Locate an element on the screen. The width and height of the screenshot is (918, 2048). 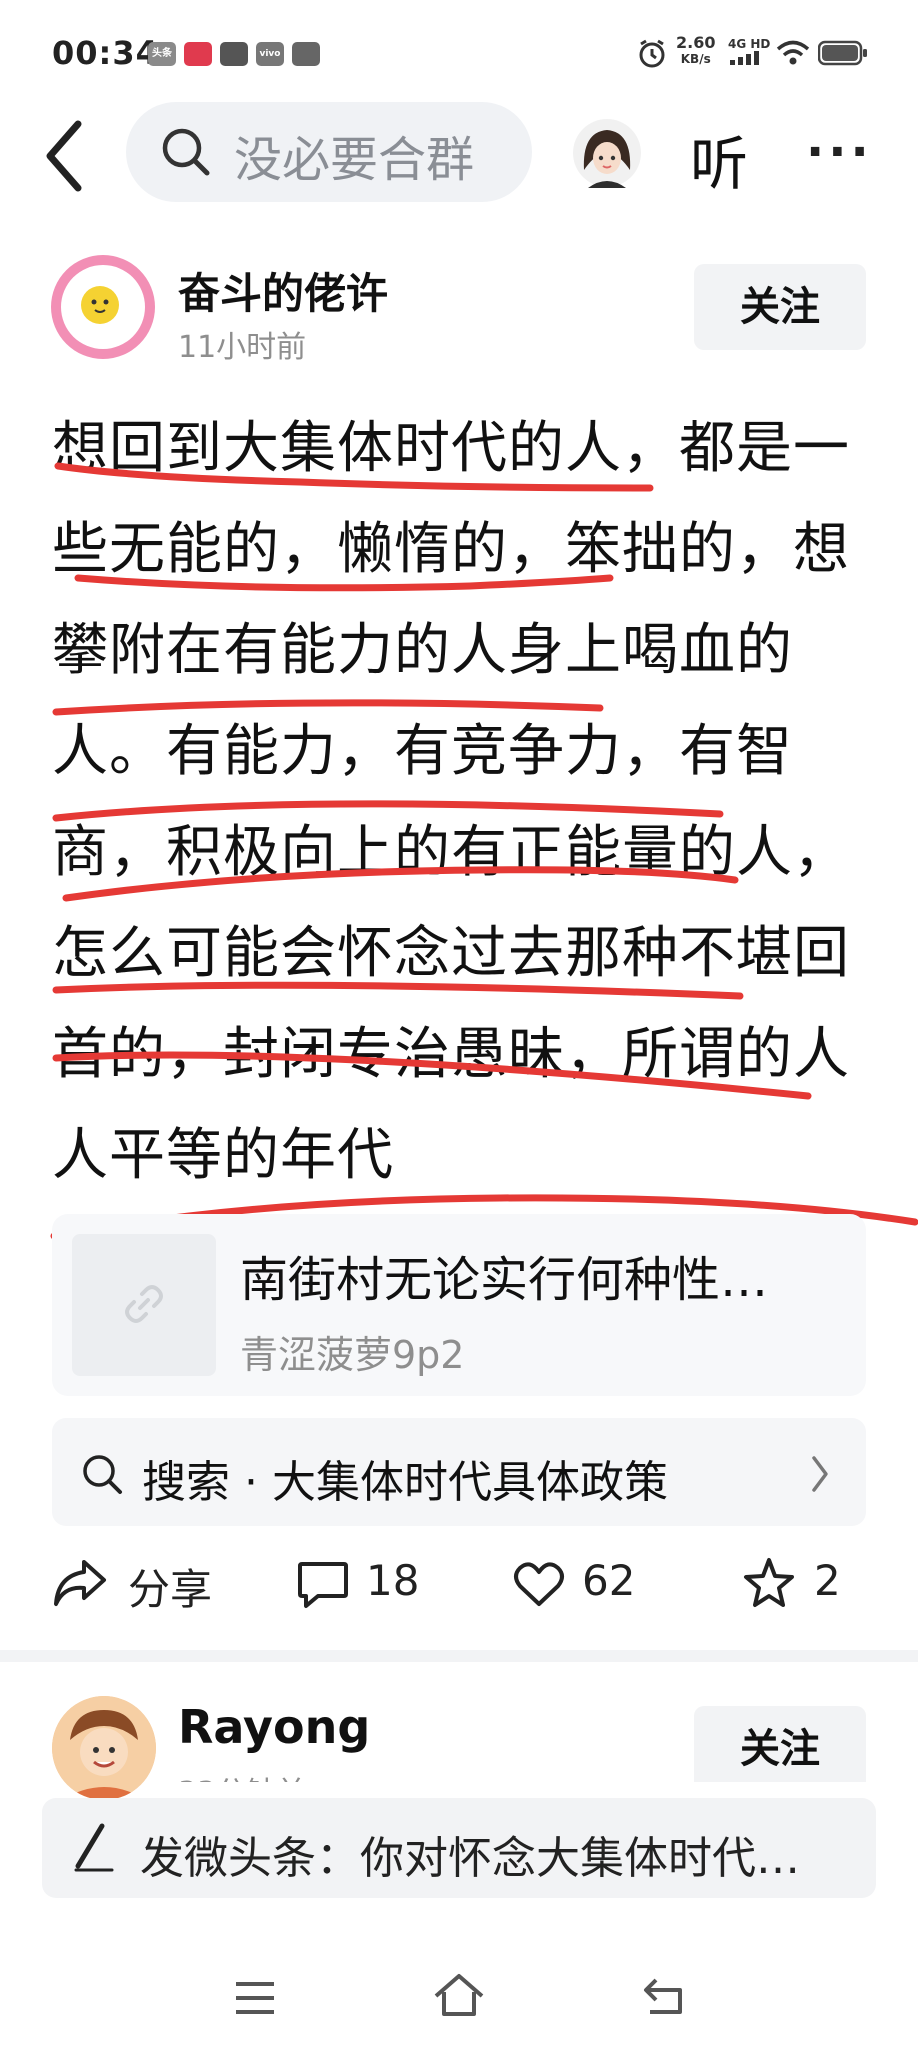
menu-nav-icon is located at coordinates (255, 1998).